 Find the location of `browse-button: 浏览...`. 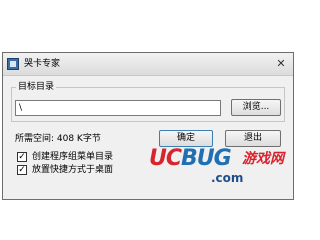

browse-button: 浏览... is located at coordinates (256, 107).